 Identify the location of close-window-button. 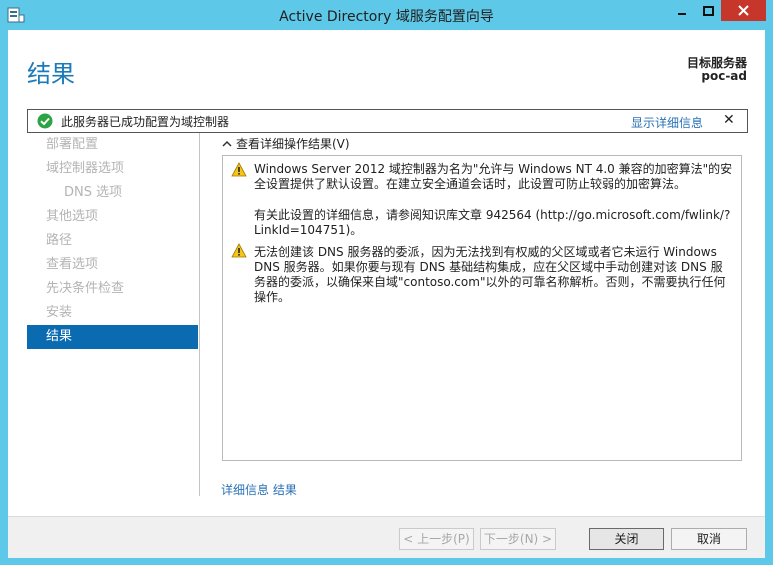
(743, 10).